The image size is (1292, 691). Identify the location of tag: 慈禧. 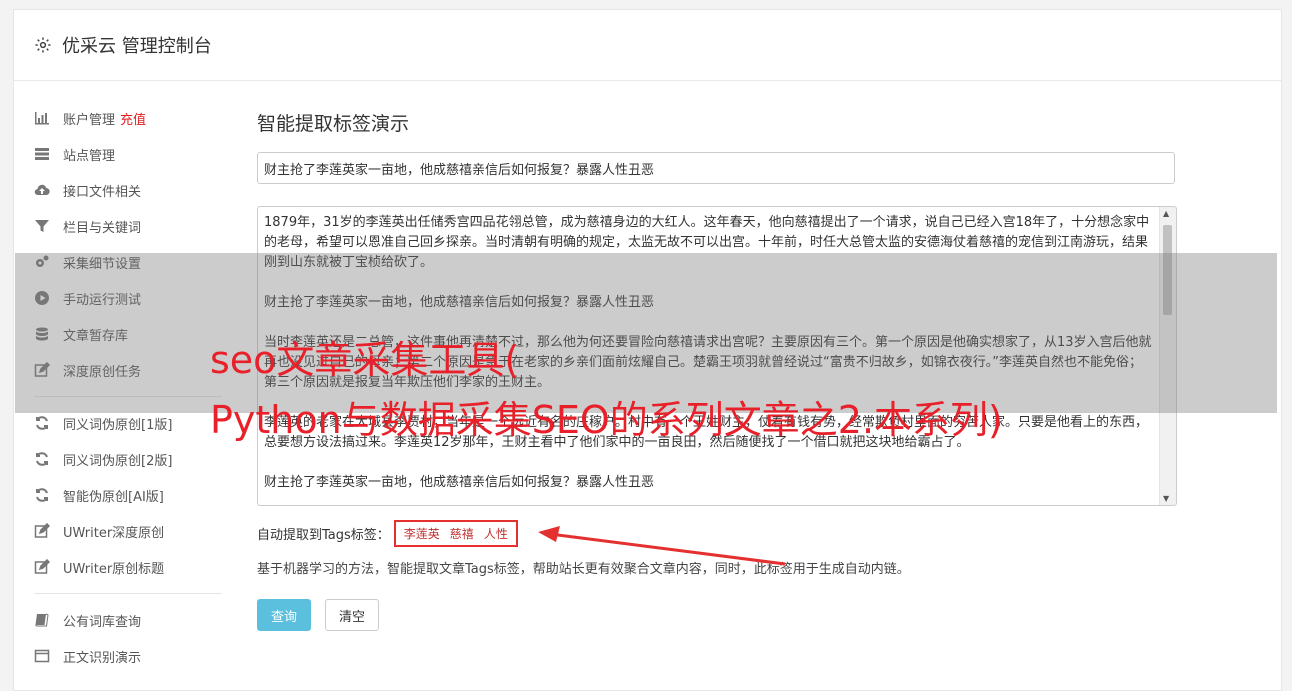
(461, 533).